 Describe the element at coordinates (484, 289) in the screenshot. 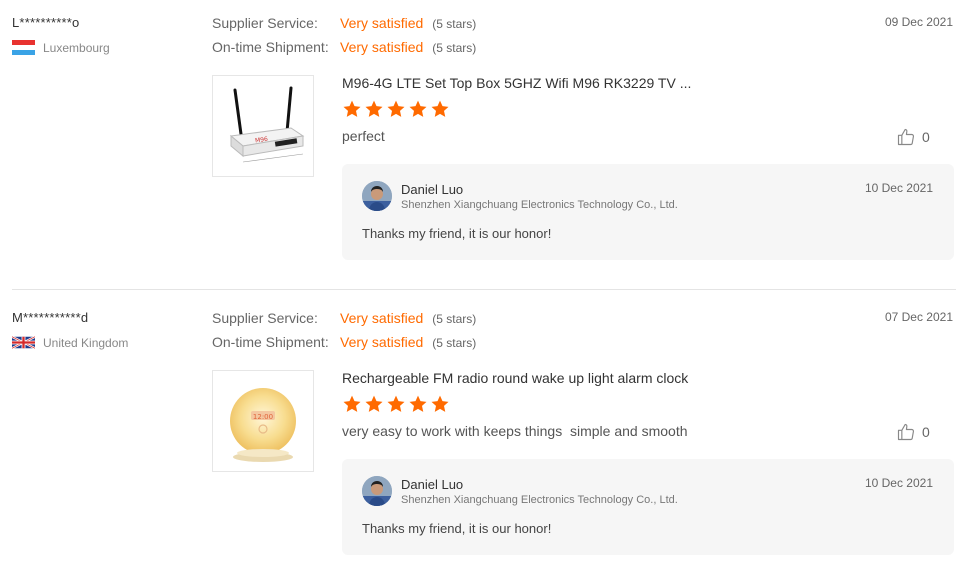

I see `review-divider` at that location.